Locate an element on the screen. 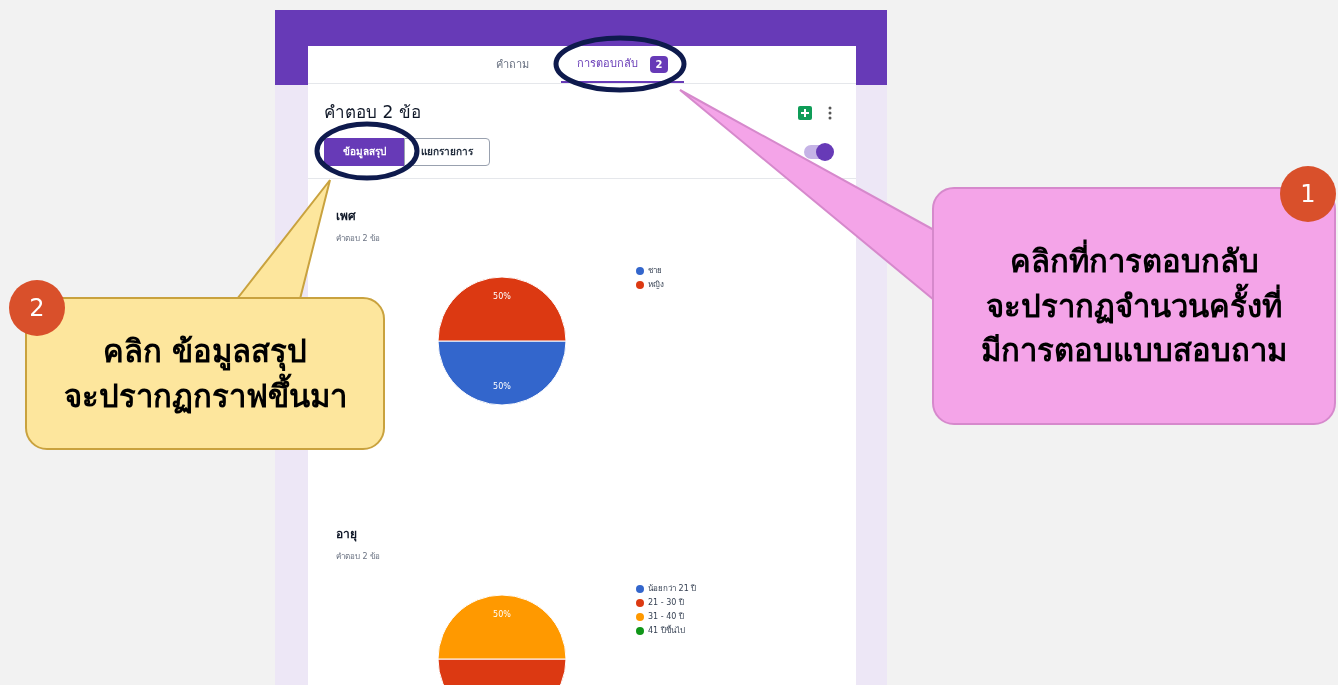 This screenshot has height=685, width=1338. responses-heading: คำตอบ 2 ข้อ is located at coordinates (372, 112).